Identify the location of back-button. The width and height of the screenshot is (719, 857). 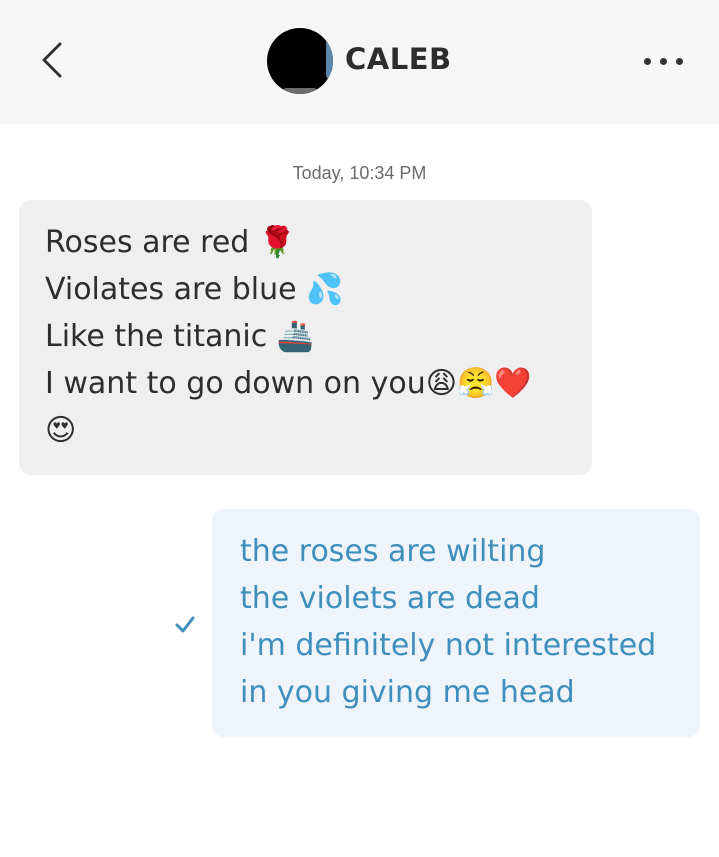
(52, 60).